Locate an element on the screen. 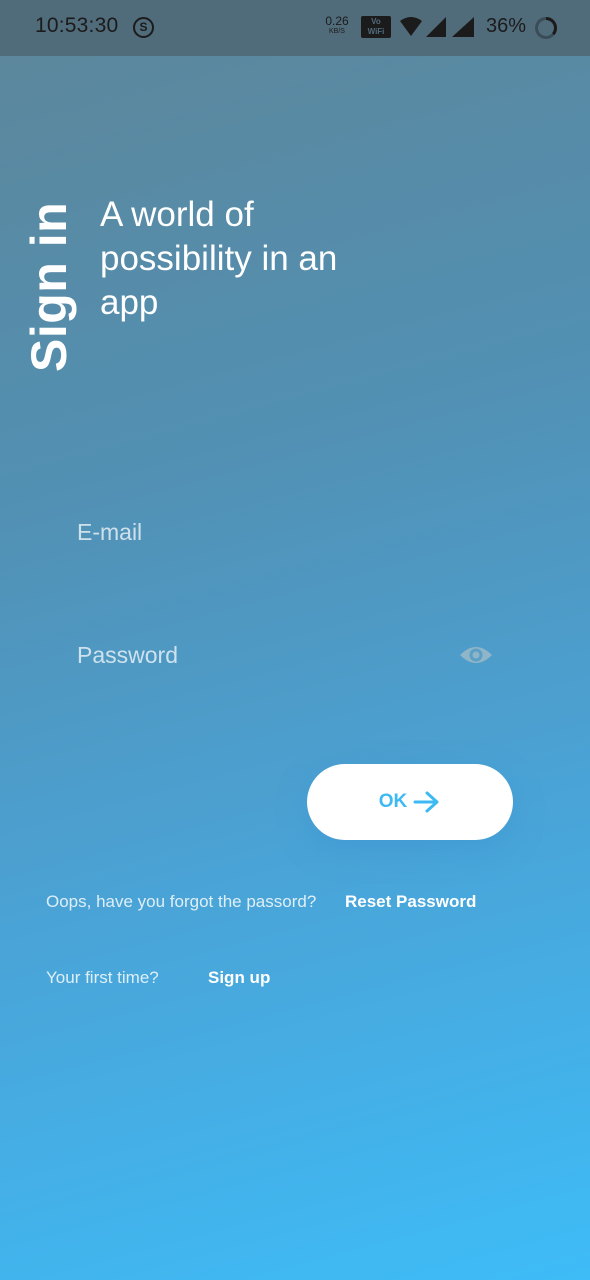 The width and height of the screenshot is (590, 1280). wifi-icon is located at coordinates (411, 26).